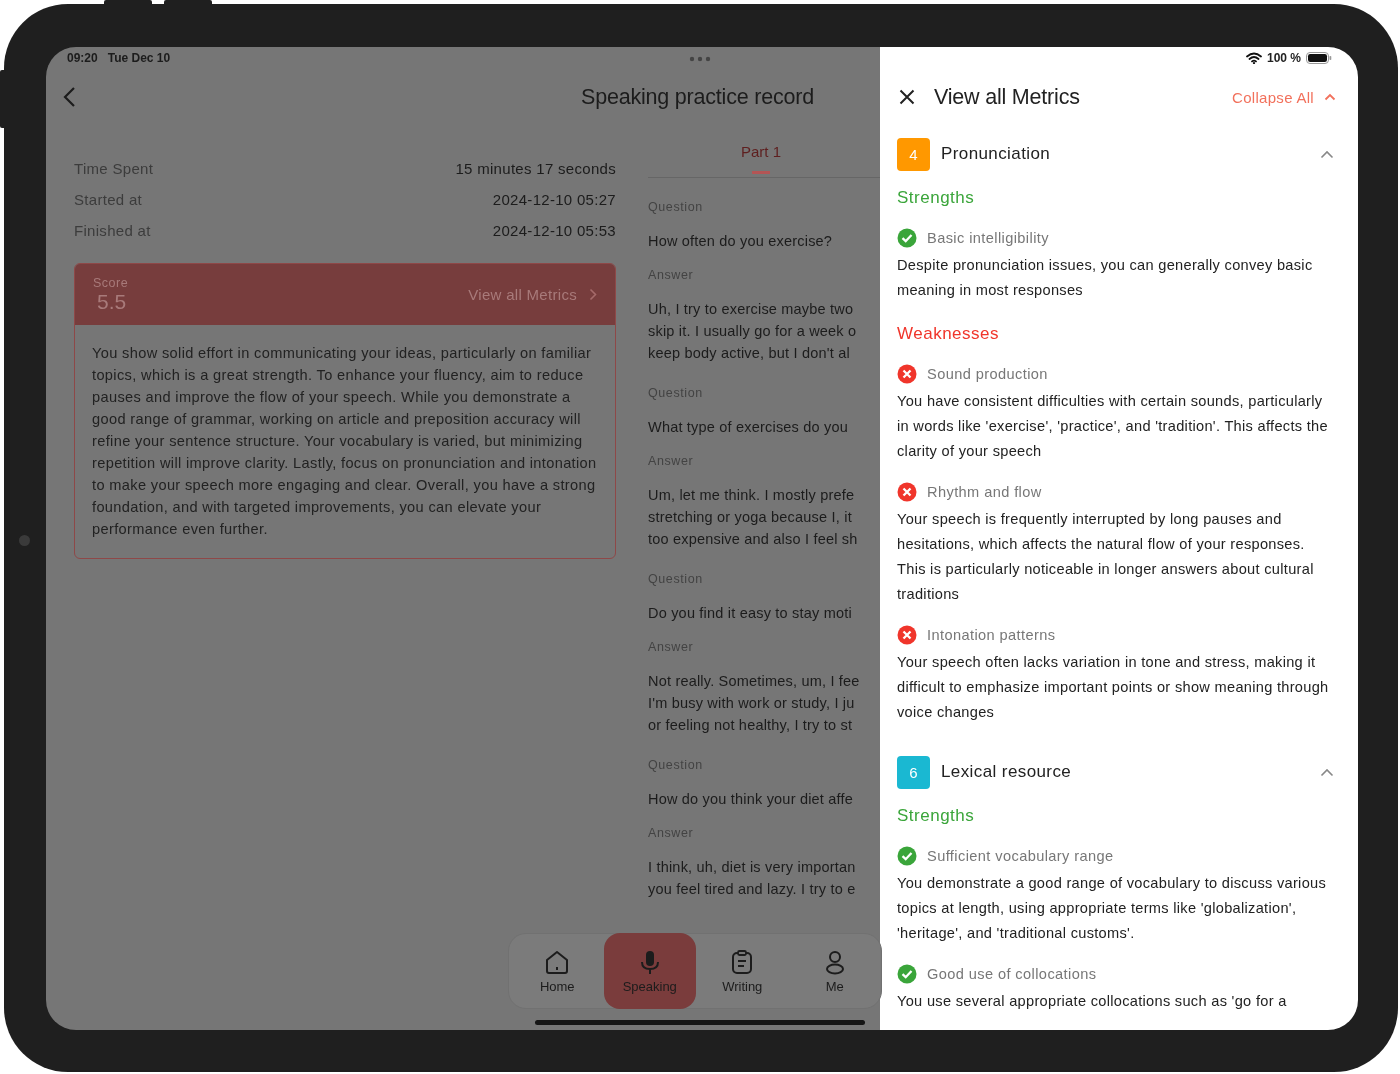 The image size is (1400, 1074). Describe the element at coordinates (1106, 557) in the screenshot. I see `item-description: Your speech is frequently interrupted by long pauses and hesitations, which affects the natural flow of your responses. This is particularly noticeable in longer answers about cultural traditions` at that location.